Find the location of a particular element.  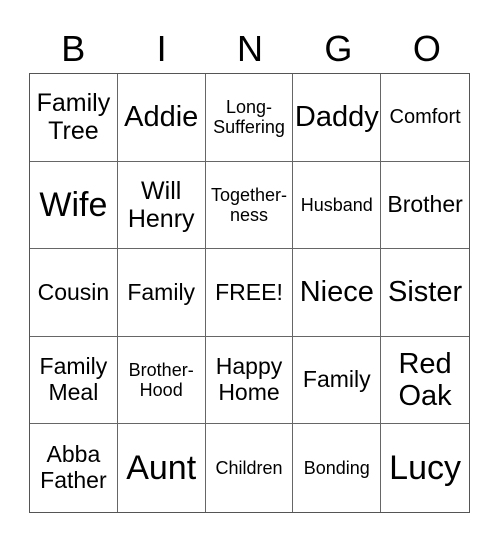

bingo-cell: Will Henry is located at coordinates (161, 205).